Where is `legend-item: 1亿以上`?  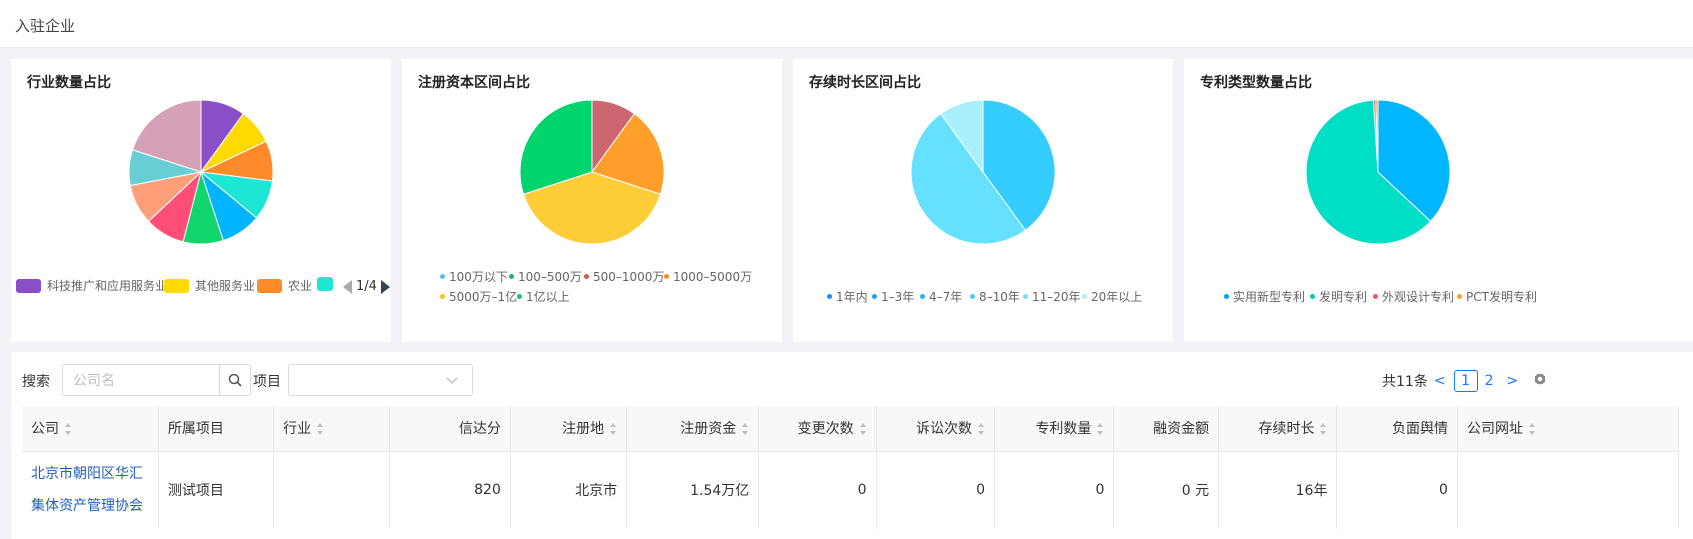 legend-item: 1亿以上 is located at coordinates (543, 296).